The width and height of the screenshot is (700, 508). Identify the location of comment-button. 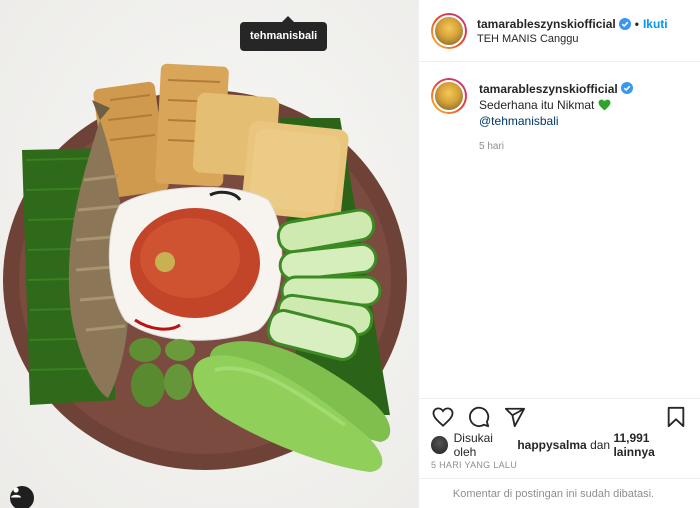
(479, 417).